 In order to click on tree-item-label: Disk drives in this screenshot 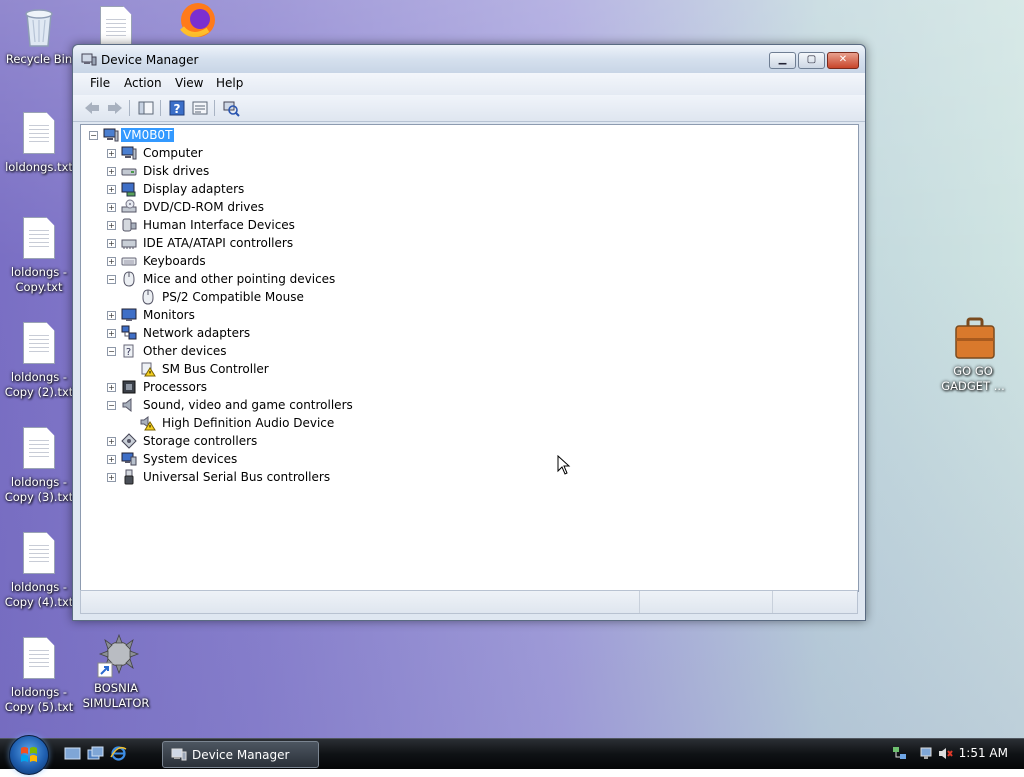, I will do `click(176, 171)`.